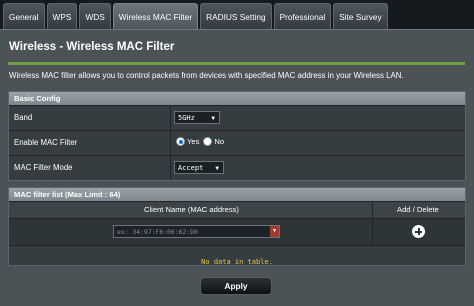  What do you see at coordinates (197, 117) in the screenshot?
I see `band-select: 5GHz ▼` at bounding box center [197, 117].